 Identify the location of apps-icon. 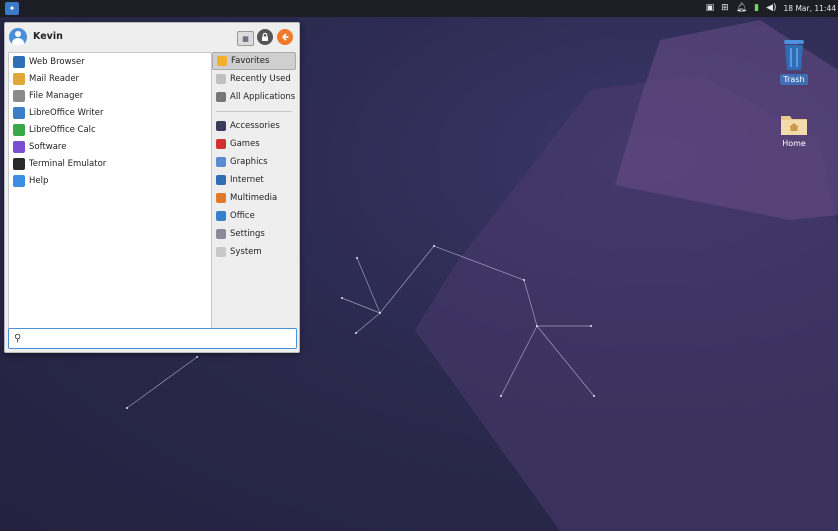
(221, 97).